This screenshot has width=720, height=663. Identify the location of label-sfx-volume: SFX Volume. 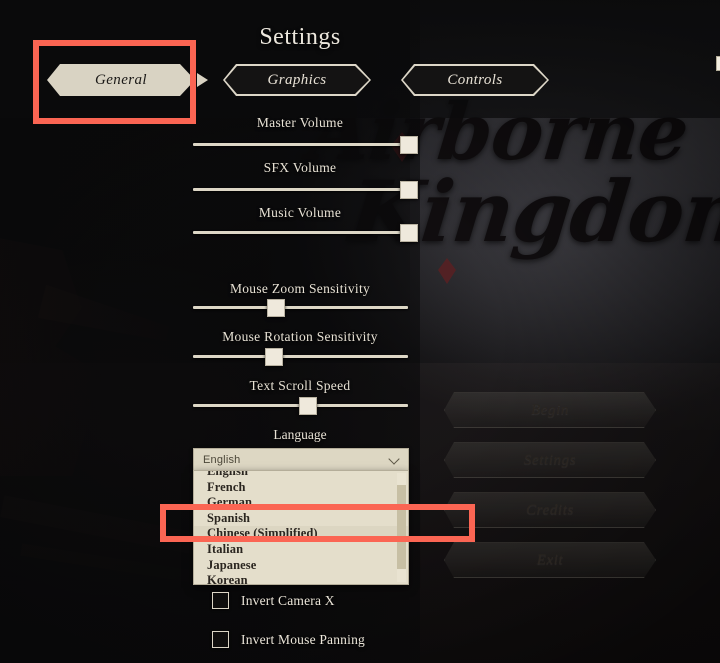
(300, 167).